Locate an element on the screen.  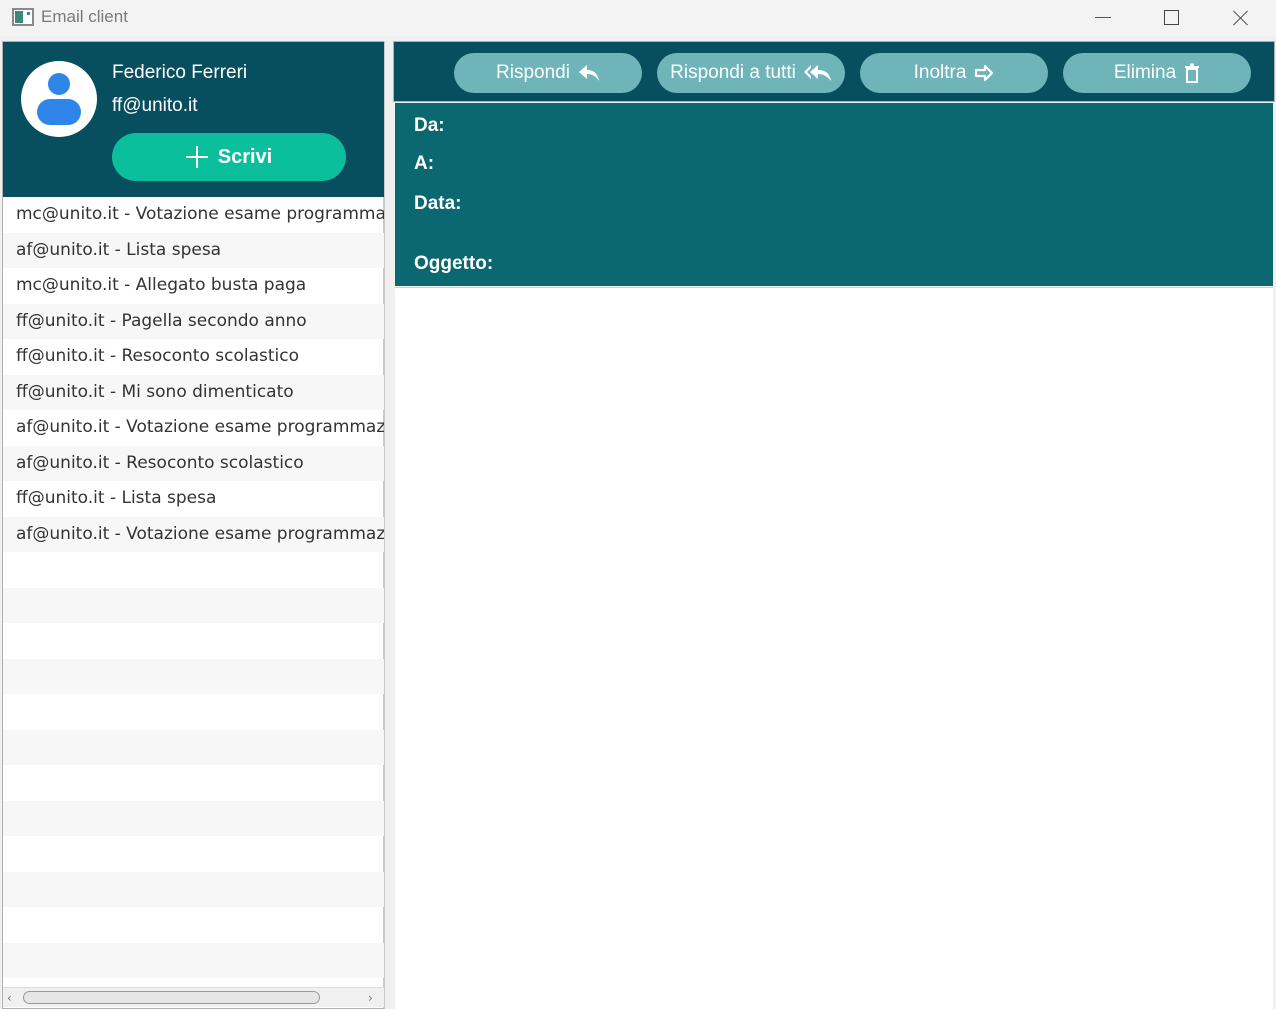
horizontal-scrollbar: ‹ › is located at coordinates (193, 997).